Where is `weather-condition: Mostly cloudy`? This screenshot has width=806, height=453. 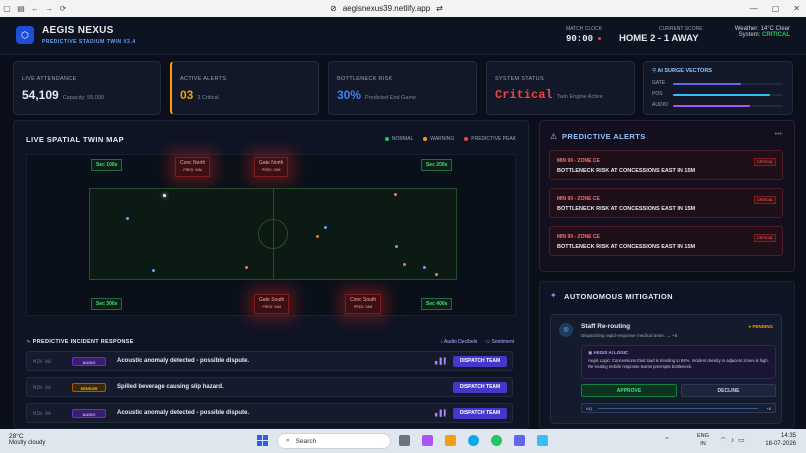 weather-condition: Mostly cloudy is located at coordinates (27, 443).